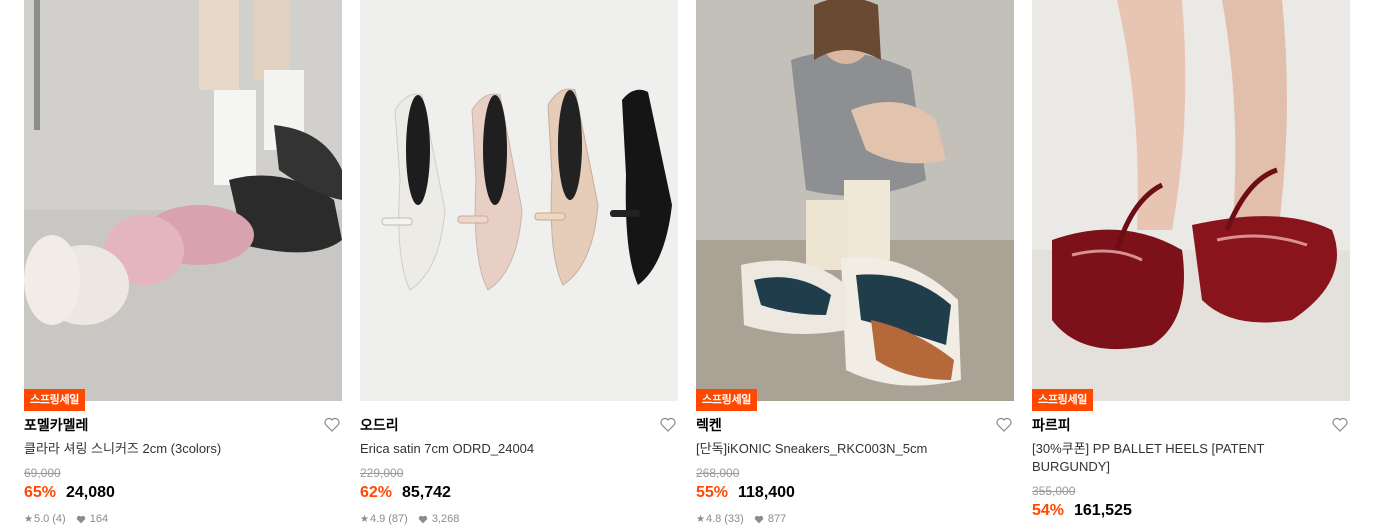  What do you see at coordinates (712, 492) in the screenshot?
I see `discount-rate: 55%` at bounding box center [712, 492].